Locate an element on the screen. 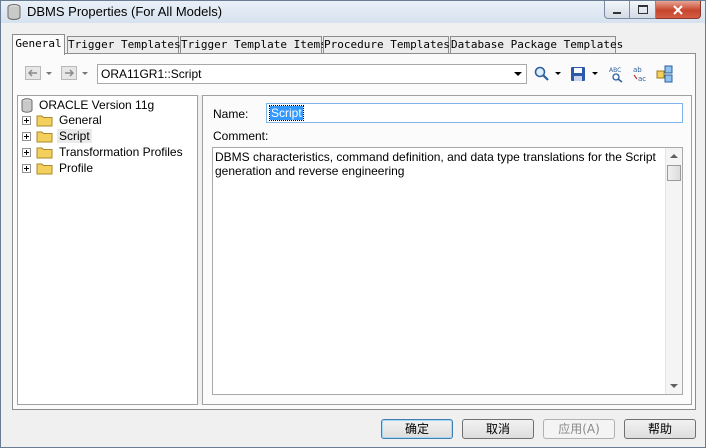 Image resolution: width=706 pixels, height=448 pixels. save-icon is located at coordinates (578, 74).